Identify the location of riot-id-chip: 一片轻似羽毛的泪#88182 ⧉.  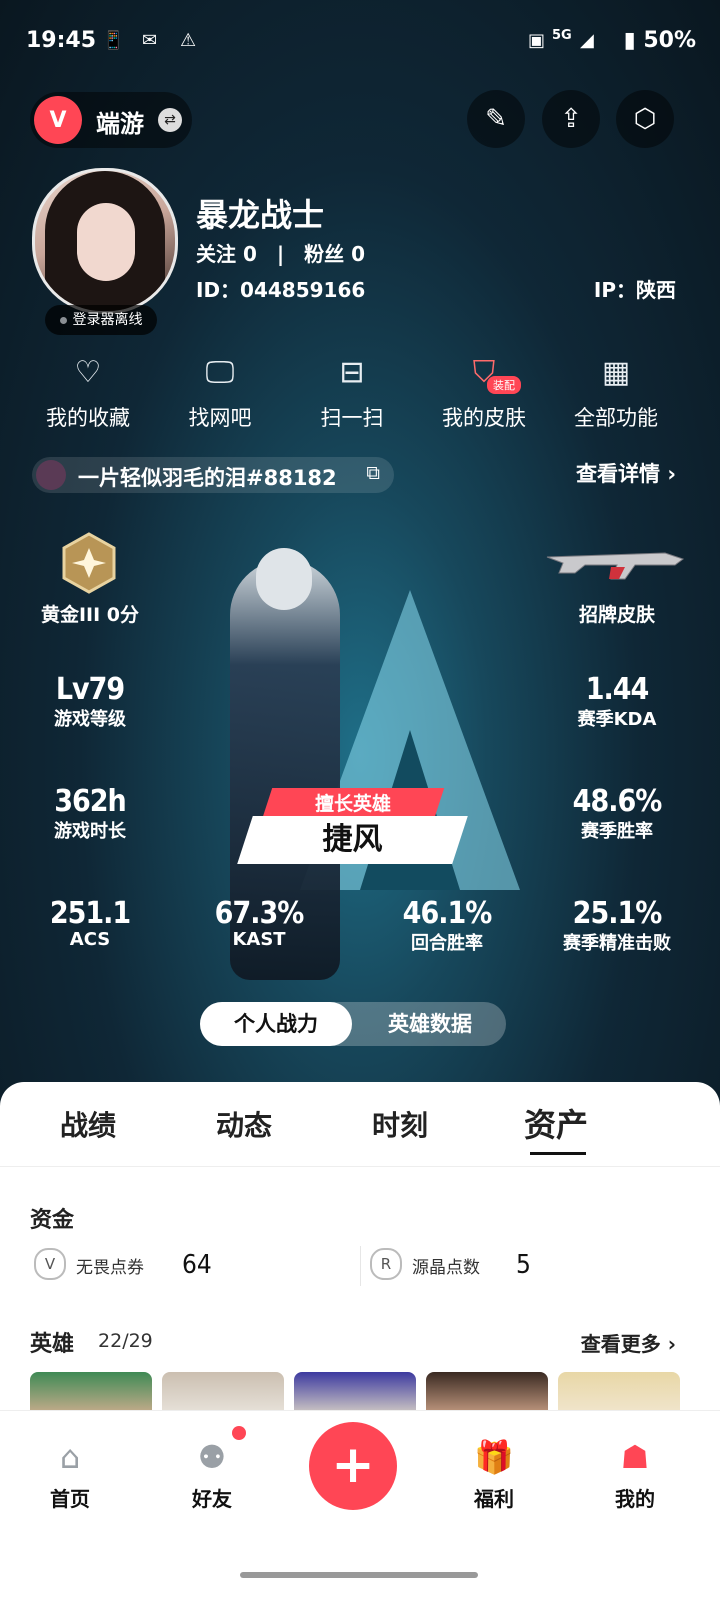
(213, 475).